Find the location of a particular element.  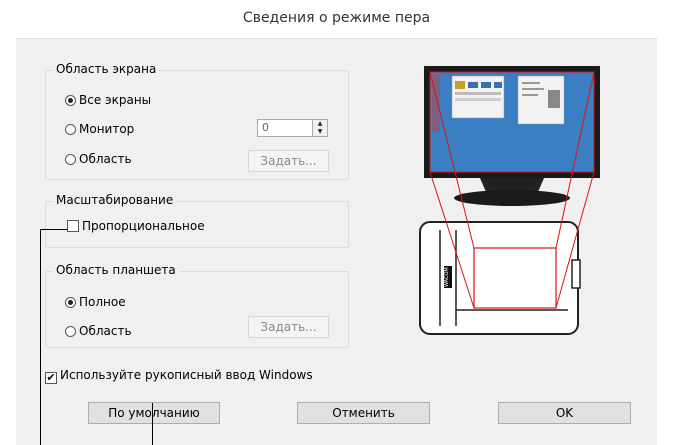

proportional-checkbox: Пропорциональное is located at coordinates (136, 226).